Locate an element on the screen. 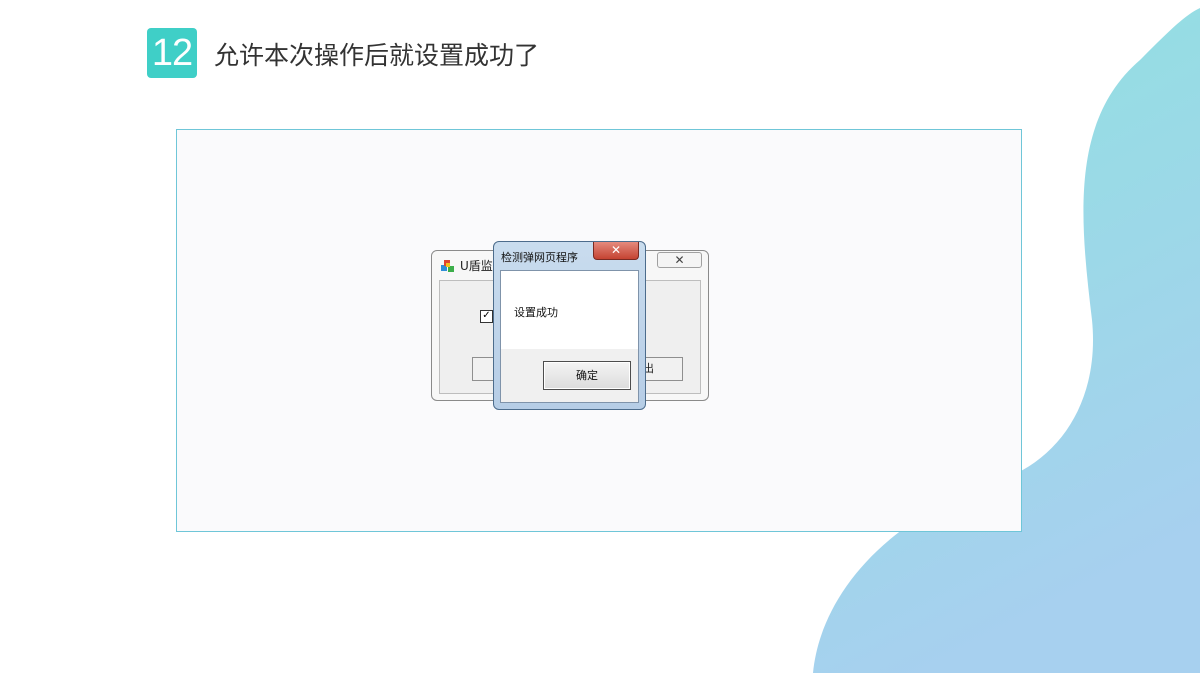 This screenshot has height=673, width=1200. background-button-right: 出 is located at coordinates (664, 369).